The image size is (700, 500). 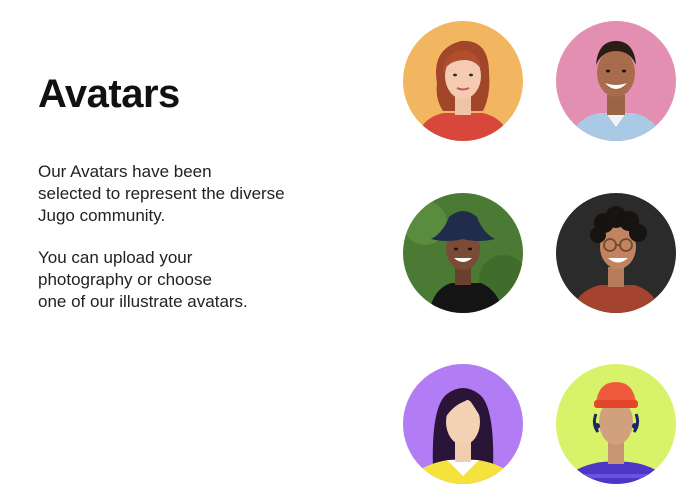 I want to click on avatar-photo-man-blue-shirt, so click(x=616, y=81).